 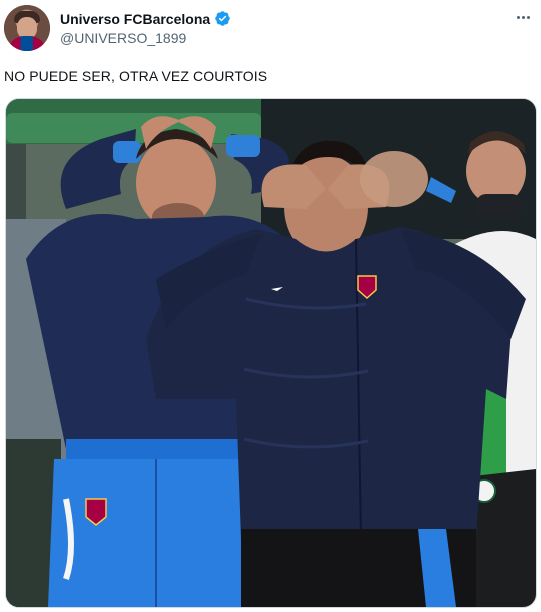 I want to click on tweet-text: NO PUEDE SER, OTRA VEZ COURTOIS, so click(x=136, y=76).